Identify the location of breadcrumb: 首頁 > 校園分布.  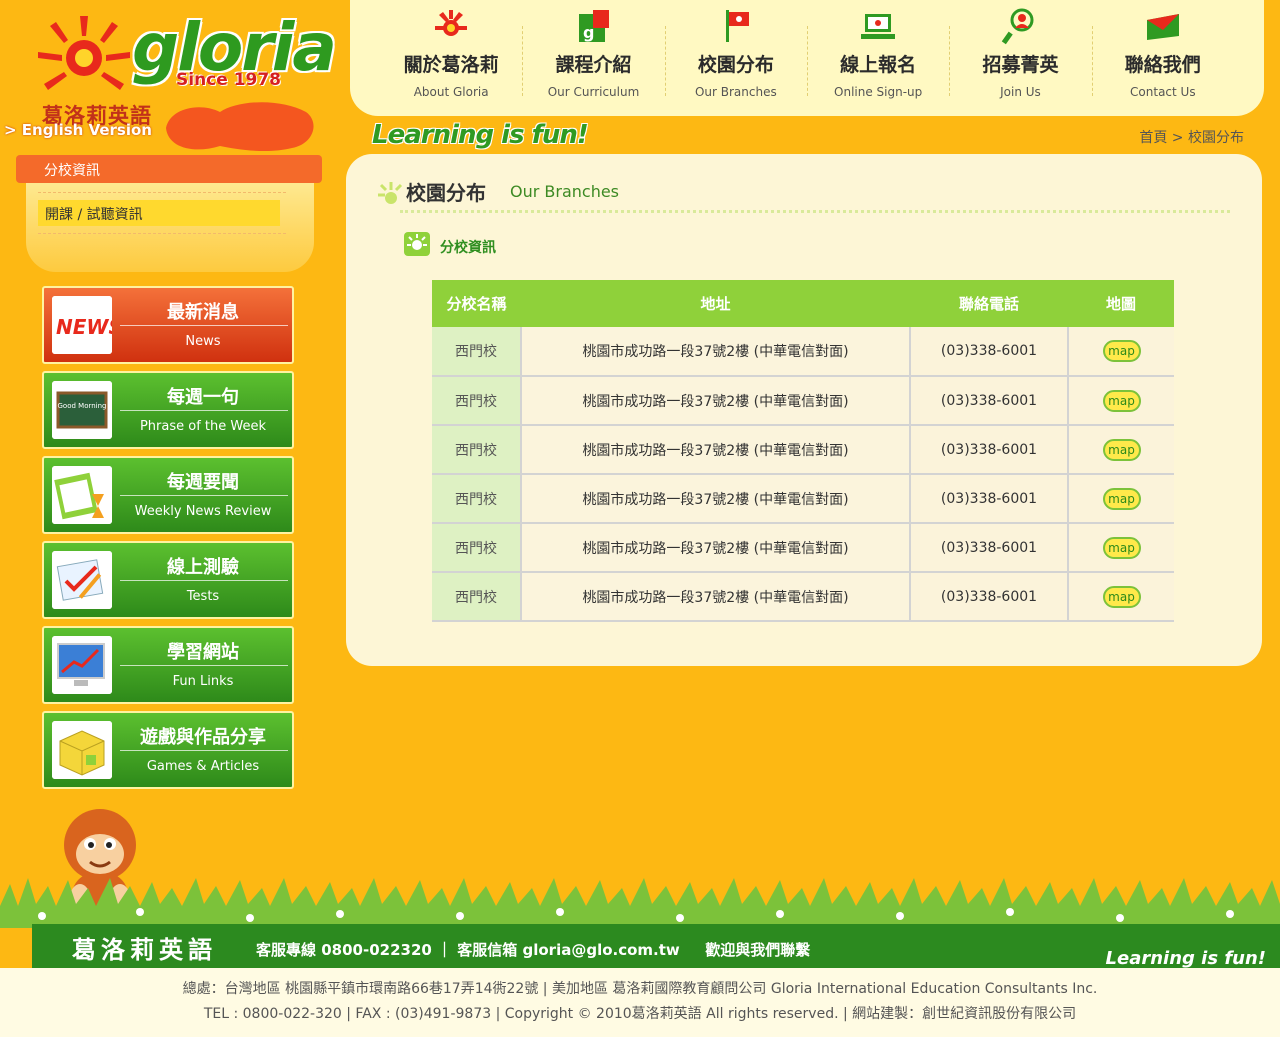
(1191, 137).